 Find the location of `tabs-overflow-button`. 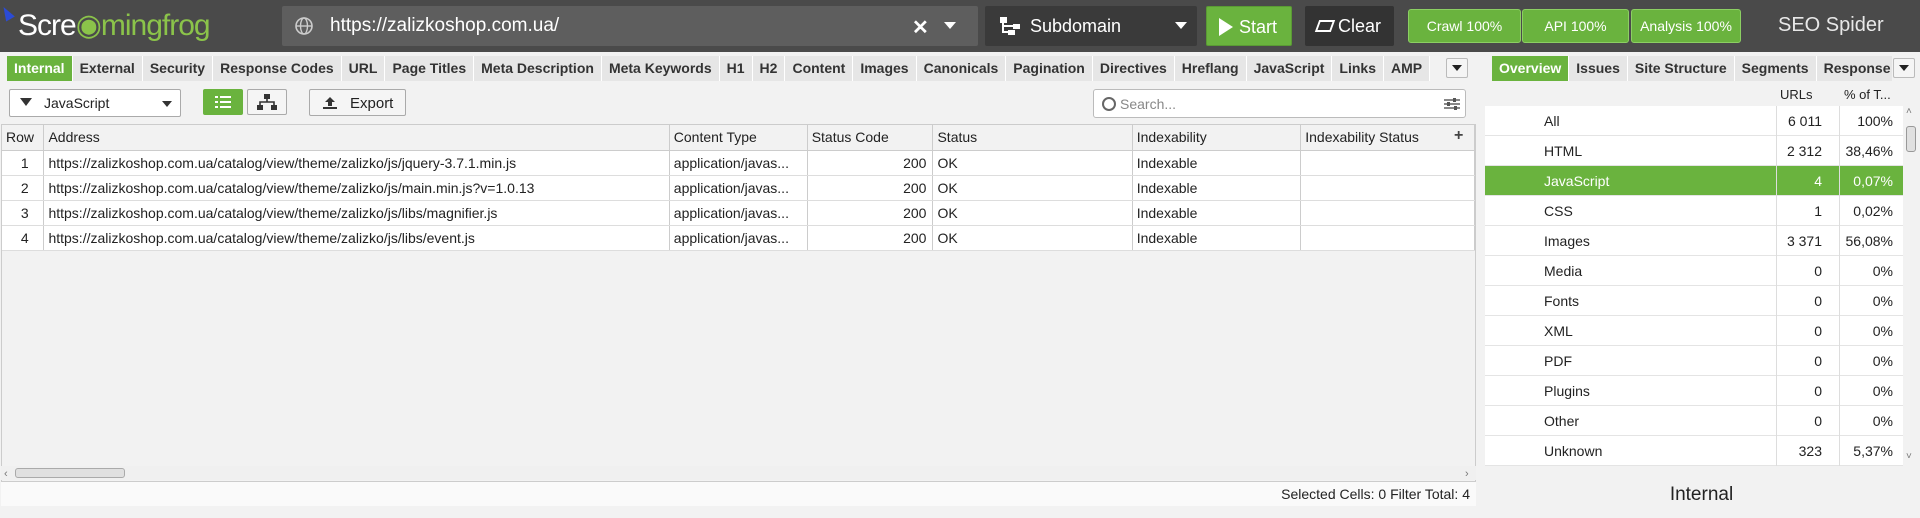

tabs-overflow-button is located at coordinates (1457, 68).